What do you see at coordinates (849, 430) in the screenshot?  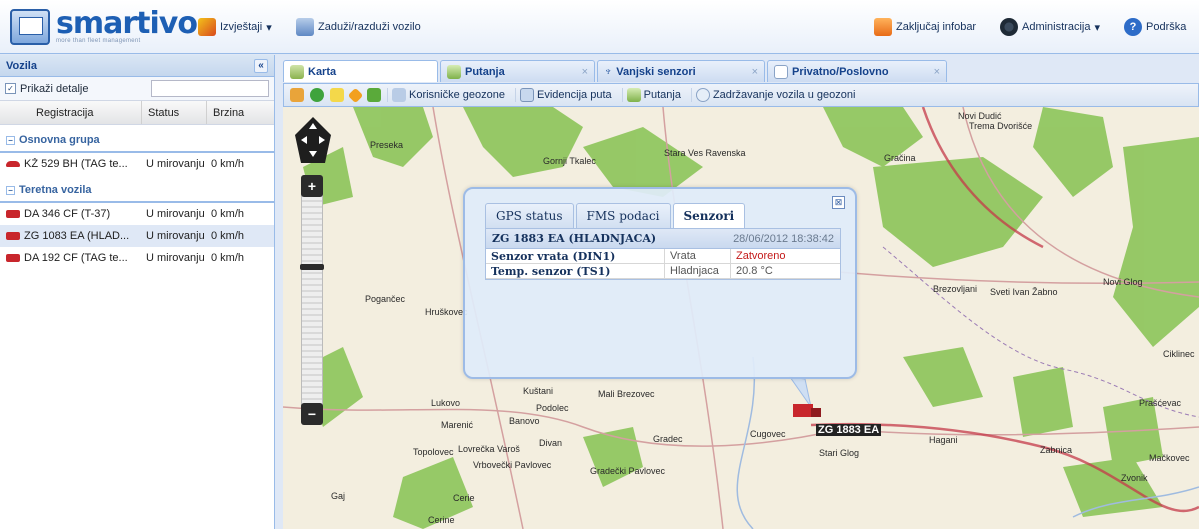 I see `vehicle-map-label: ZG 1883 EA` at bounding box center [849, 430].